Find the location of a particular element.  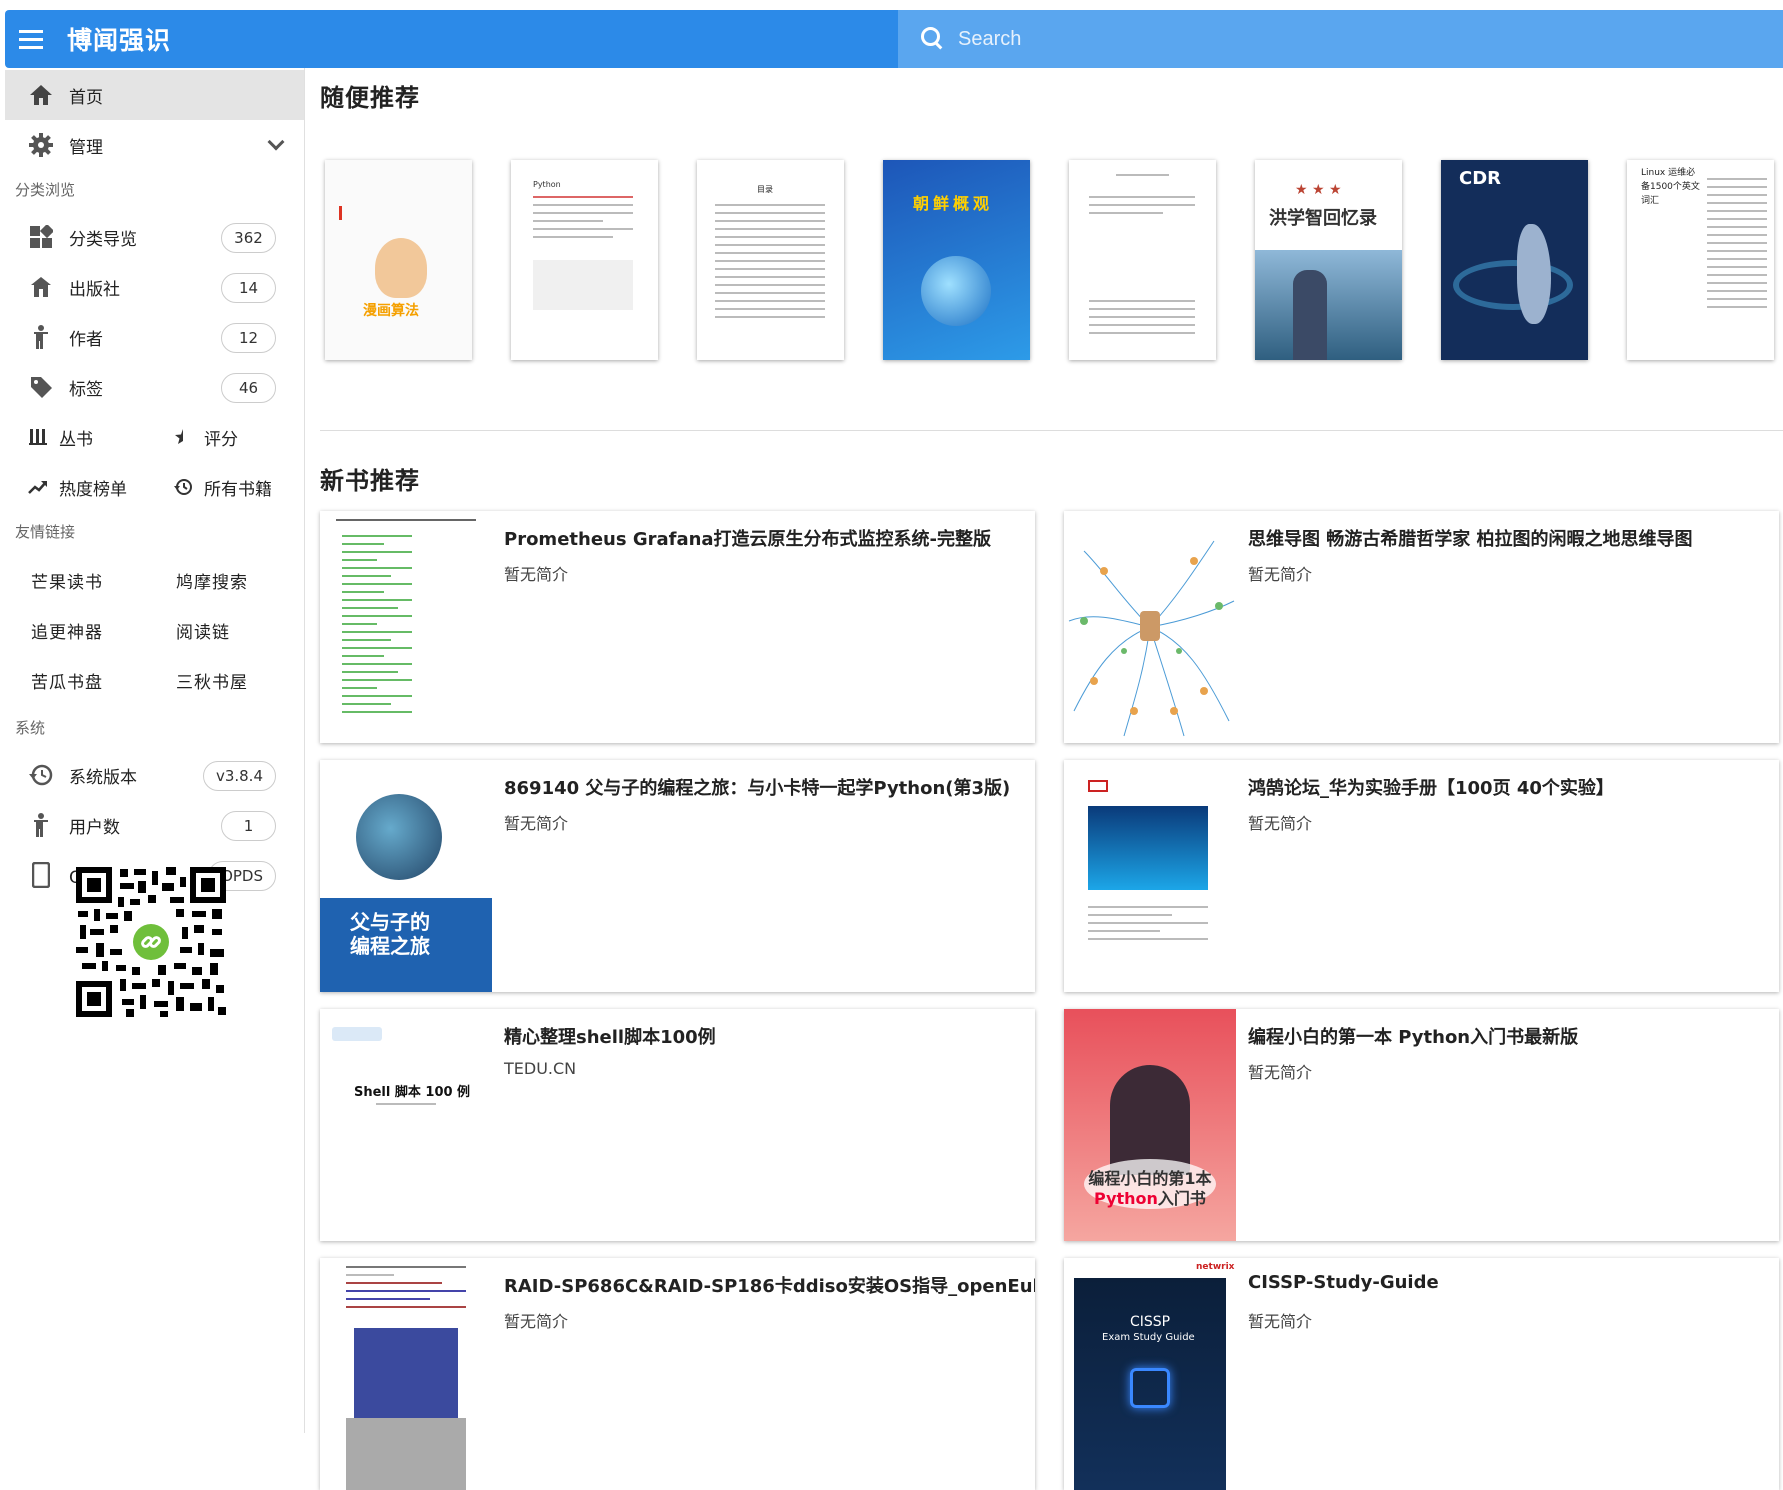

version-badge: v3.8.4 is located at coordinates (239, 776).